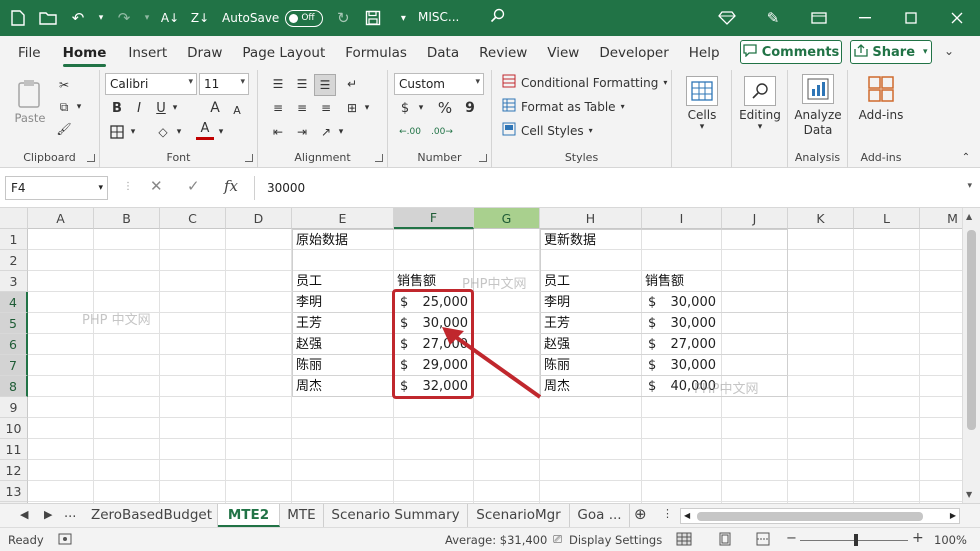  Describe the element at coordinates (175, 108) in the screenshot. I see `underline-dropdown-icon: ▾` at that location.